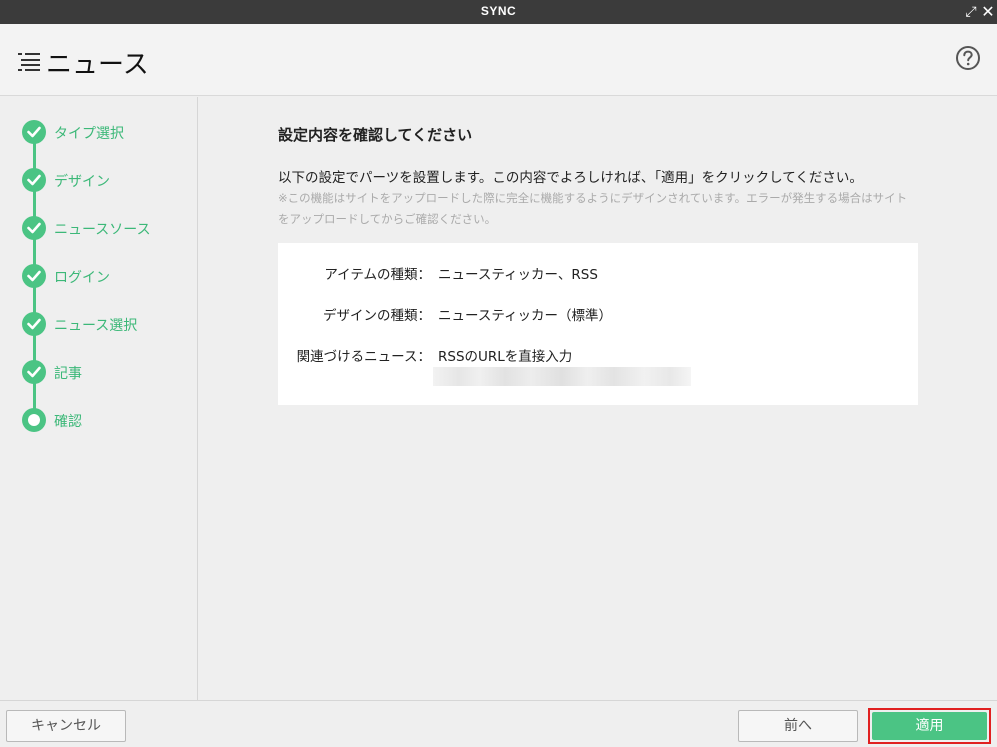 This screenshot has height=747, width=997. Describe the element at coordinates (518, 275) in the screenshot. I see `summary-value: ニュースティッカー、RSS` at that location.